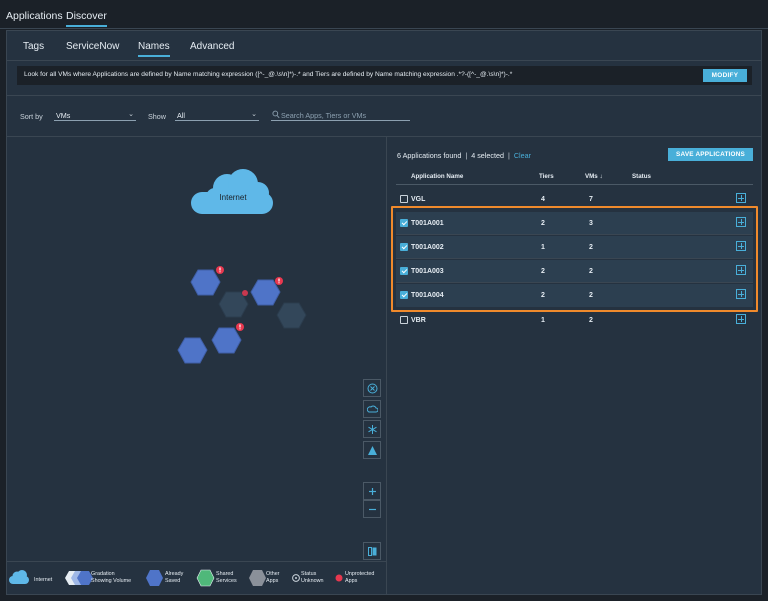 The image size is (768, 601). What do you see at coordinates (226, 577) in the screenshot?
I see `legend-shared-services-label: Shared Services` at bounding box center [226, 577].